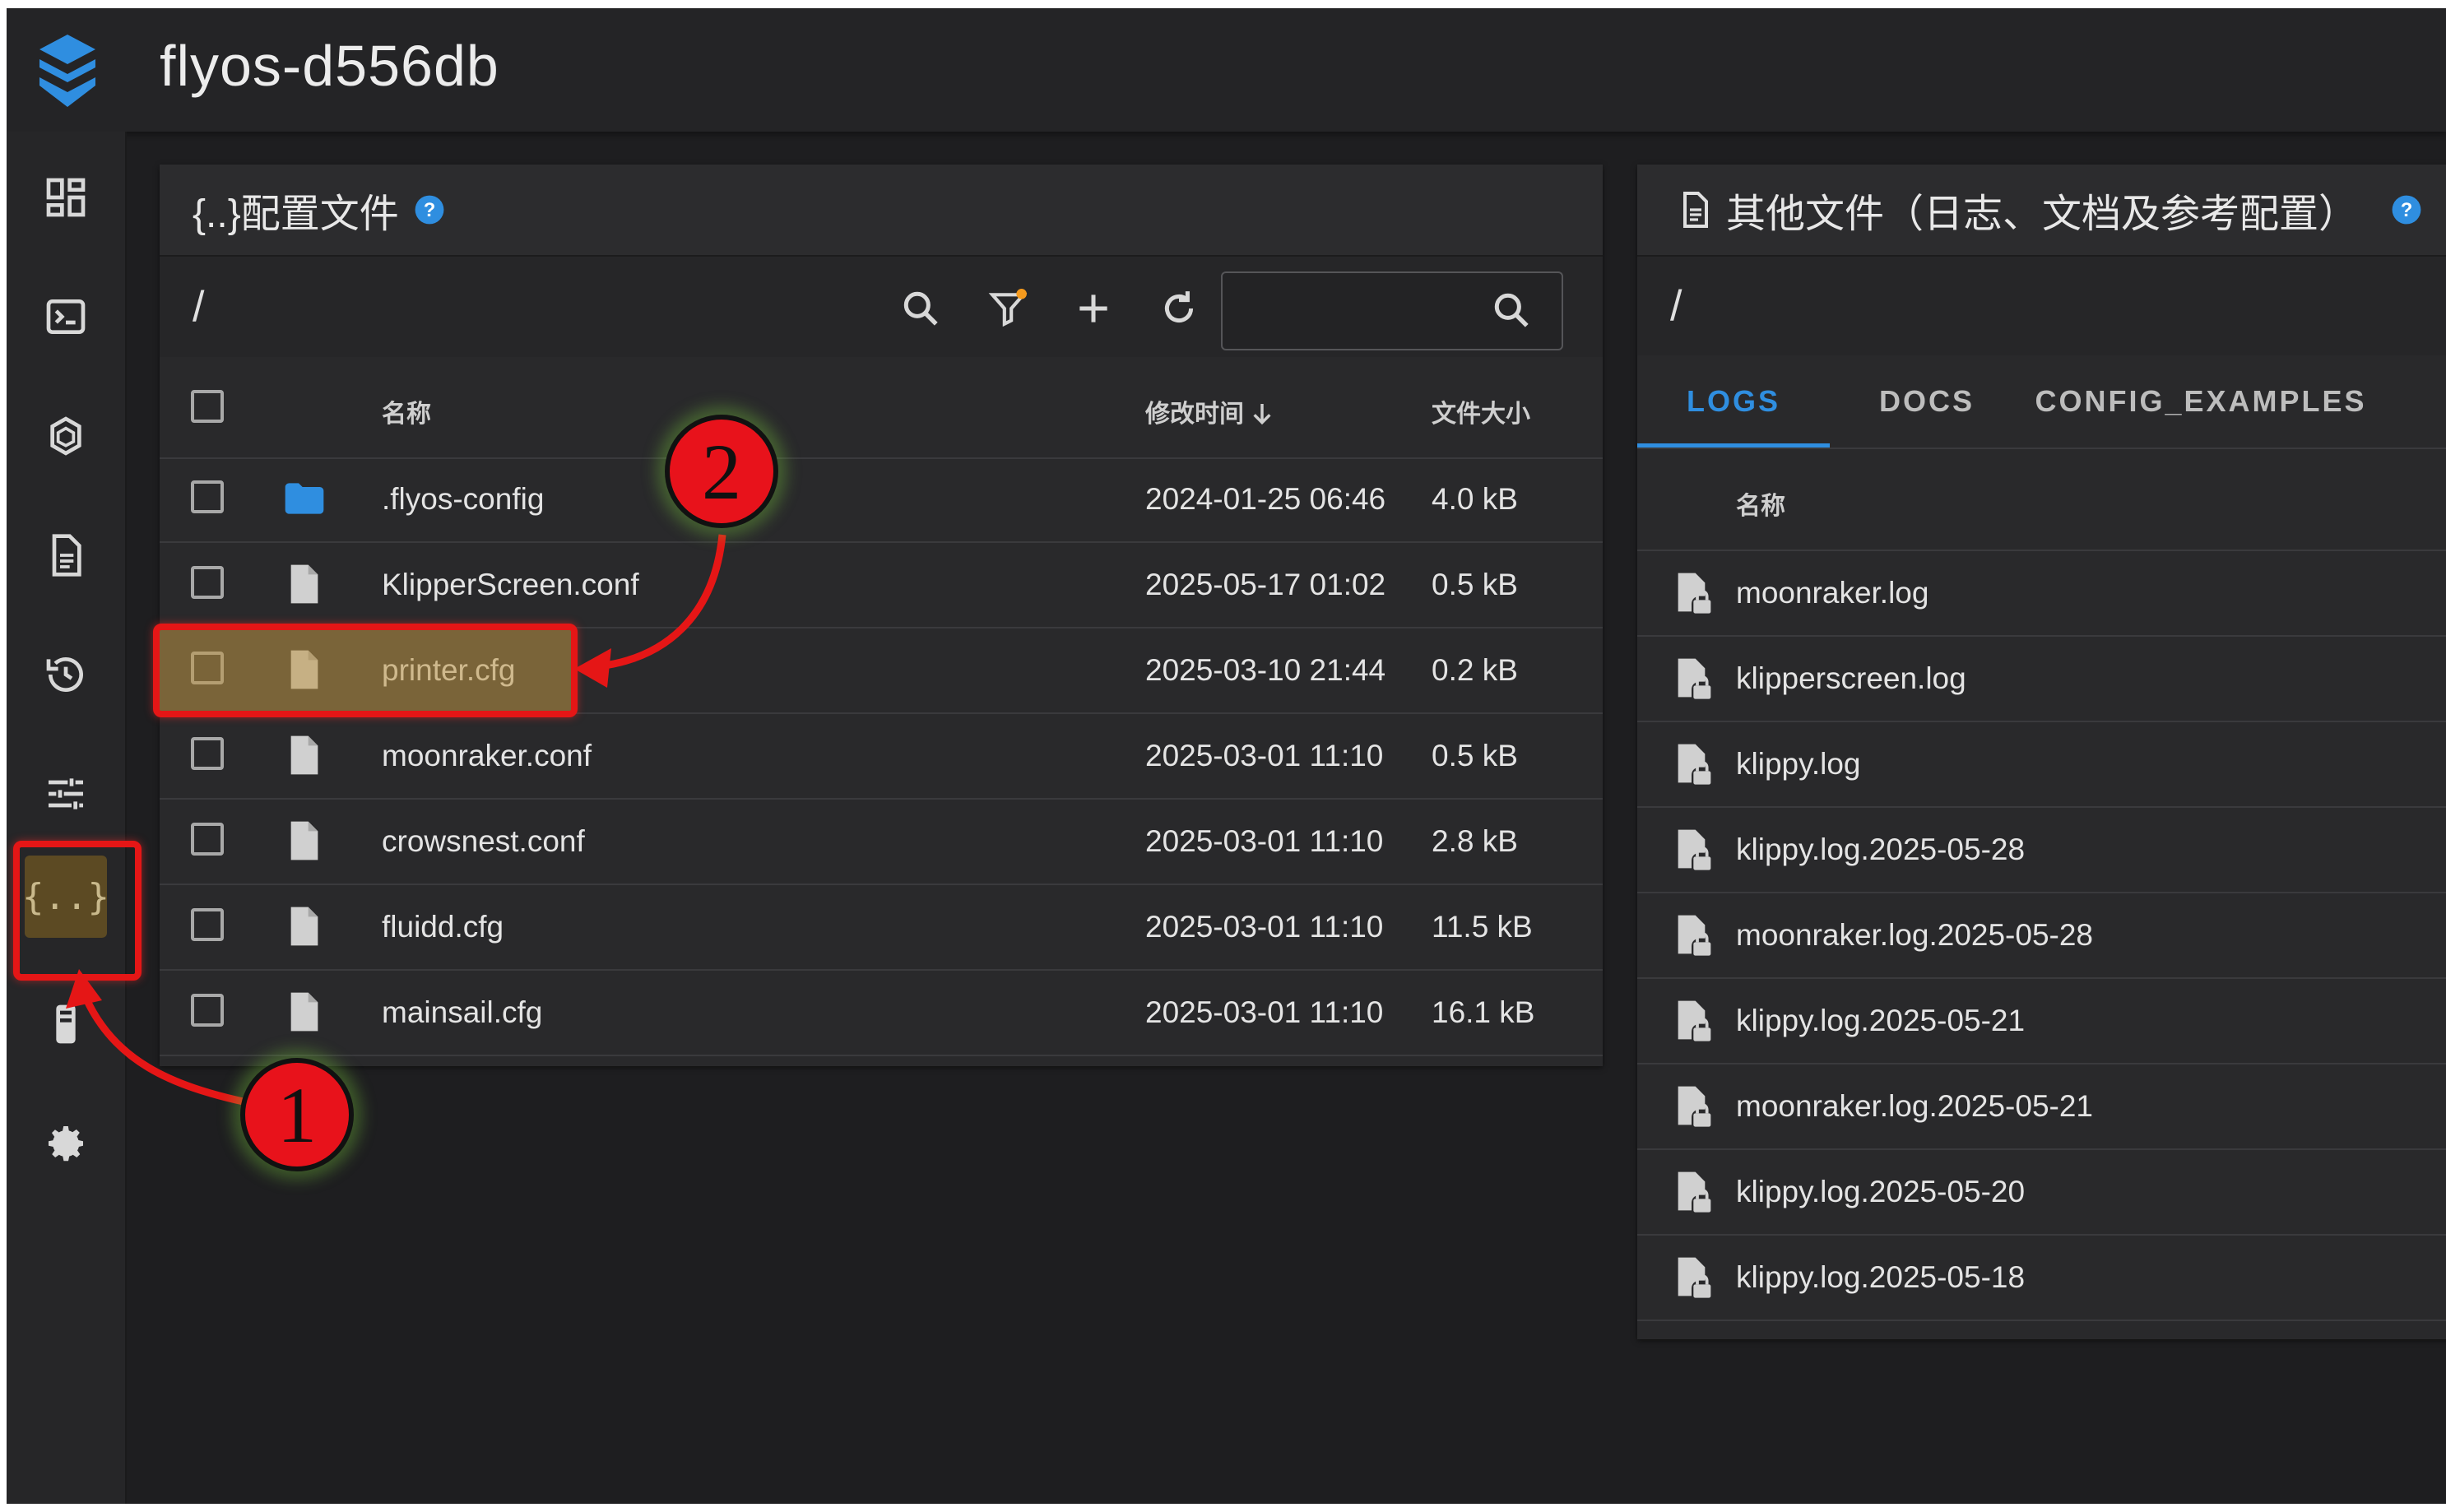  I want to click on file-name: klippy.log.2025-05-21, so click(1881, 1020).